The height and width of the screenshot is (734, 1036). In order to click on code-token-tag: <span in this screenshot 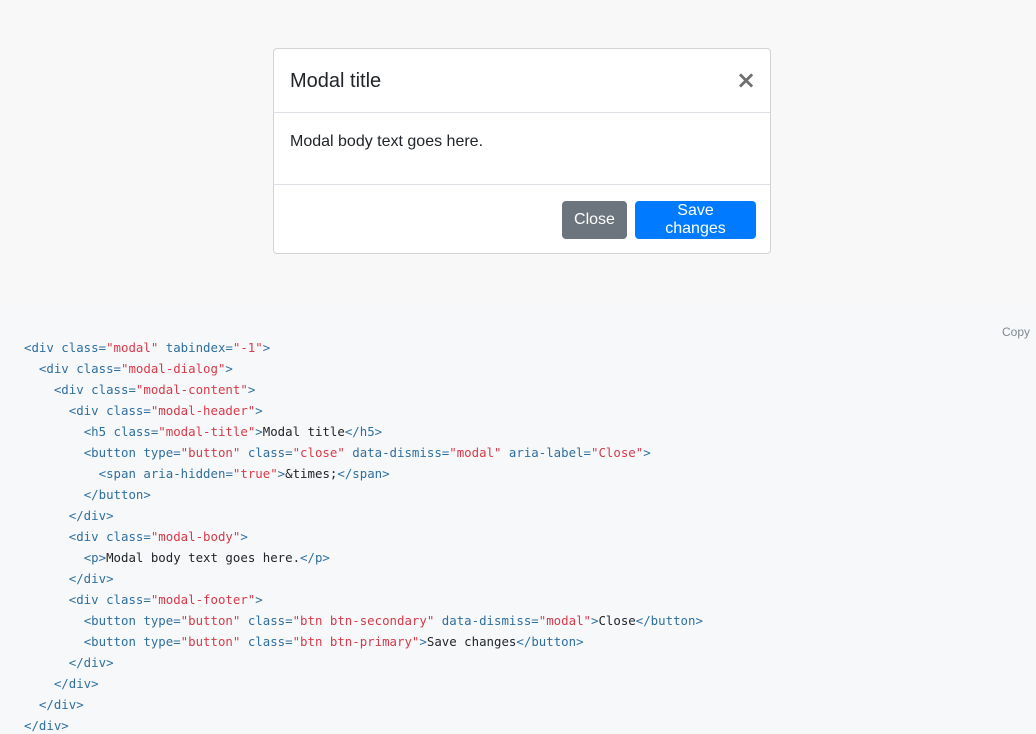, I will do `click(117, 473)`.